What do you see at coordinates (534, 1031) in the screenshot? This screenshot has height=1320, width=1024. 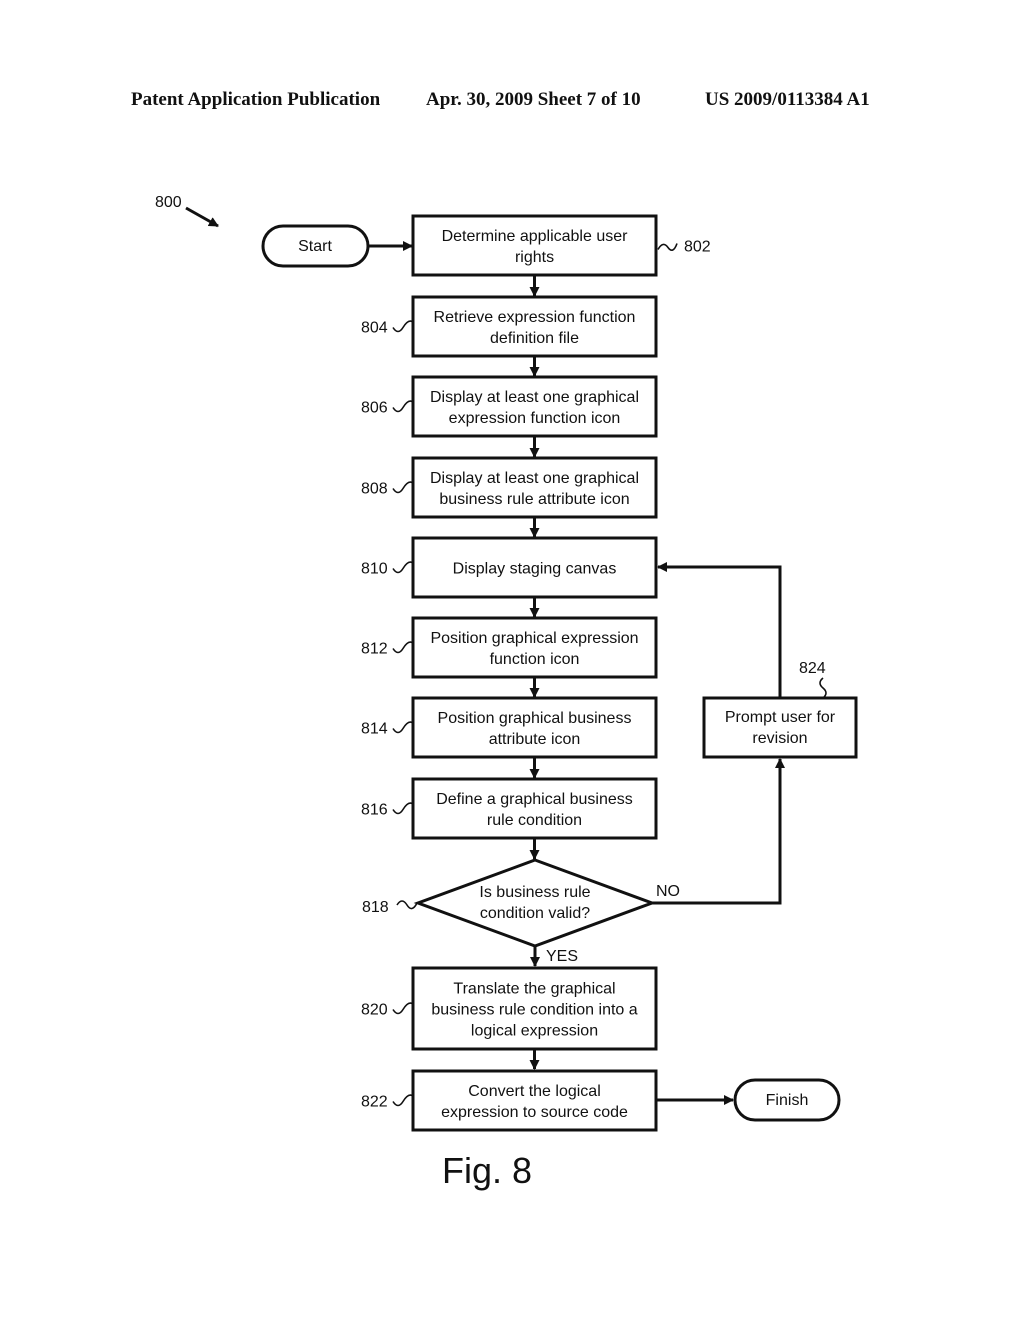 I see `step-820-line-3: logical expression` at bounding box center [534, 1031].